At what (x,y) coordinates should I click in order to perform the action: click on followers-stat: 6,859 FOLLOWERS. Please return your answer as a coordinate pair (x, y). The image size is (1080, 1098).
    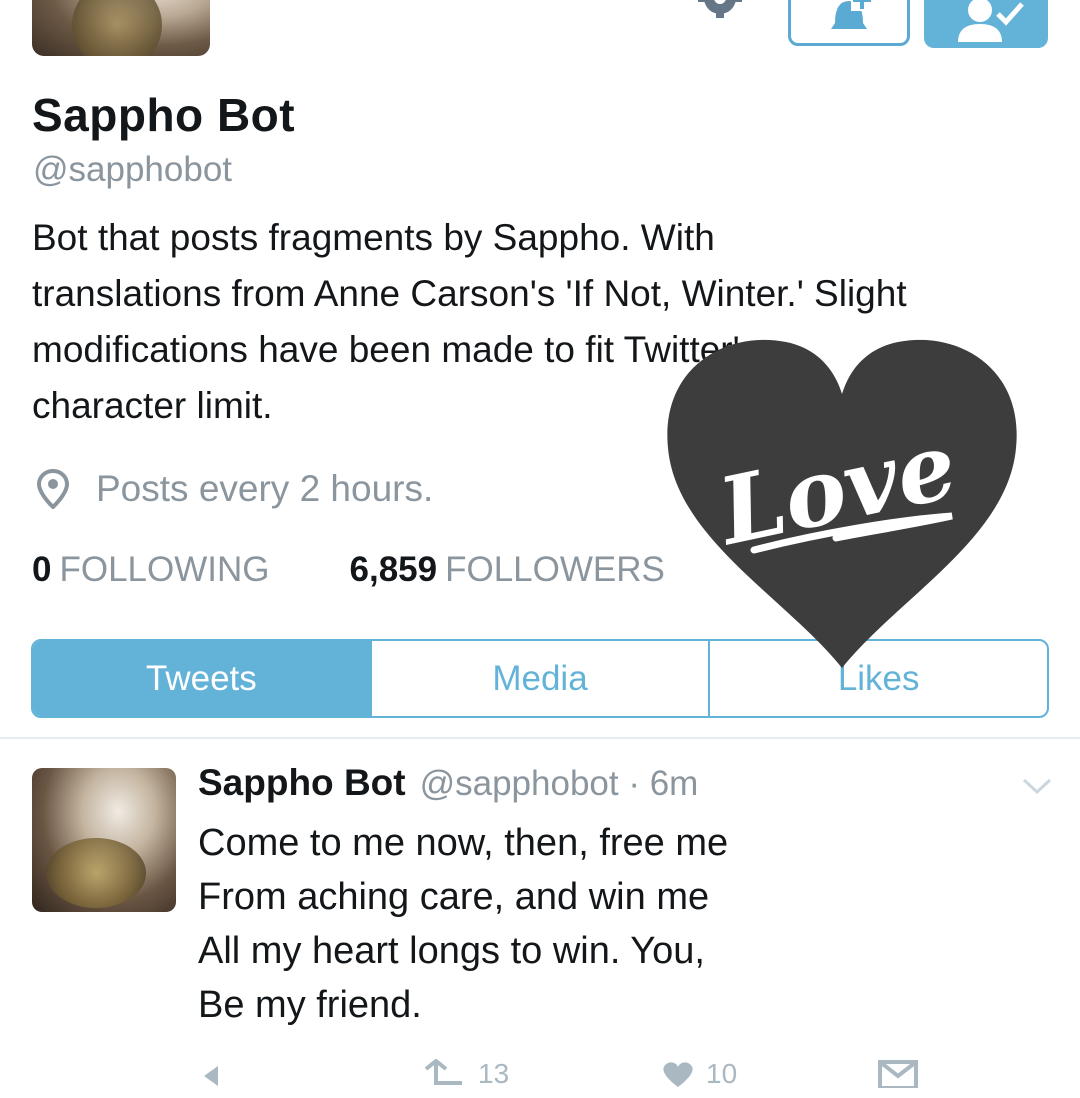
    Looking at the image, I should click on (507, 570).